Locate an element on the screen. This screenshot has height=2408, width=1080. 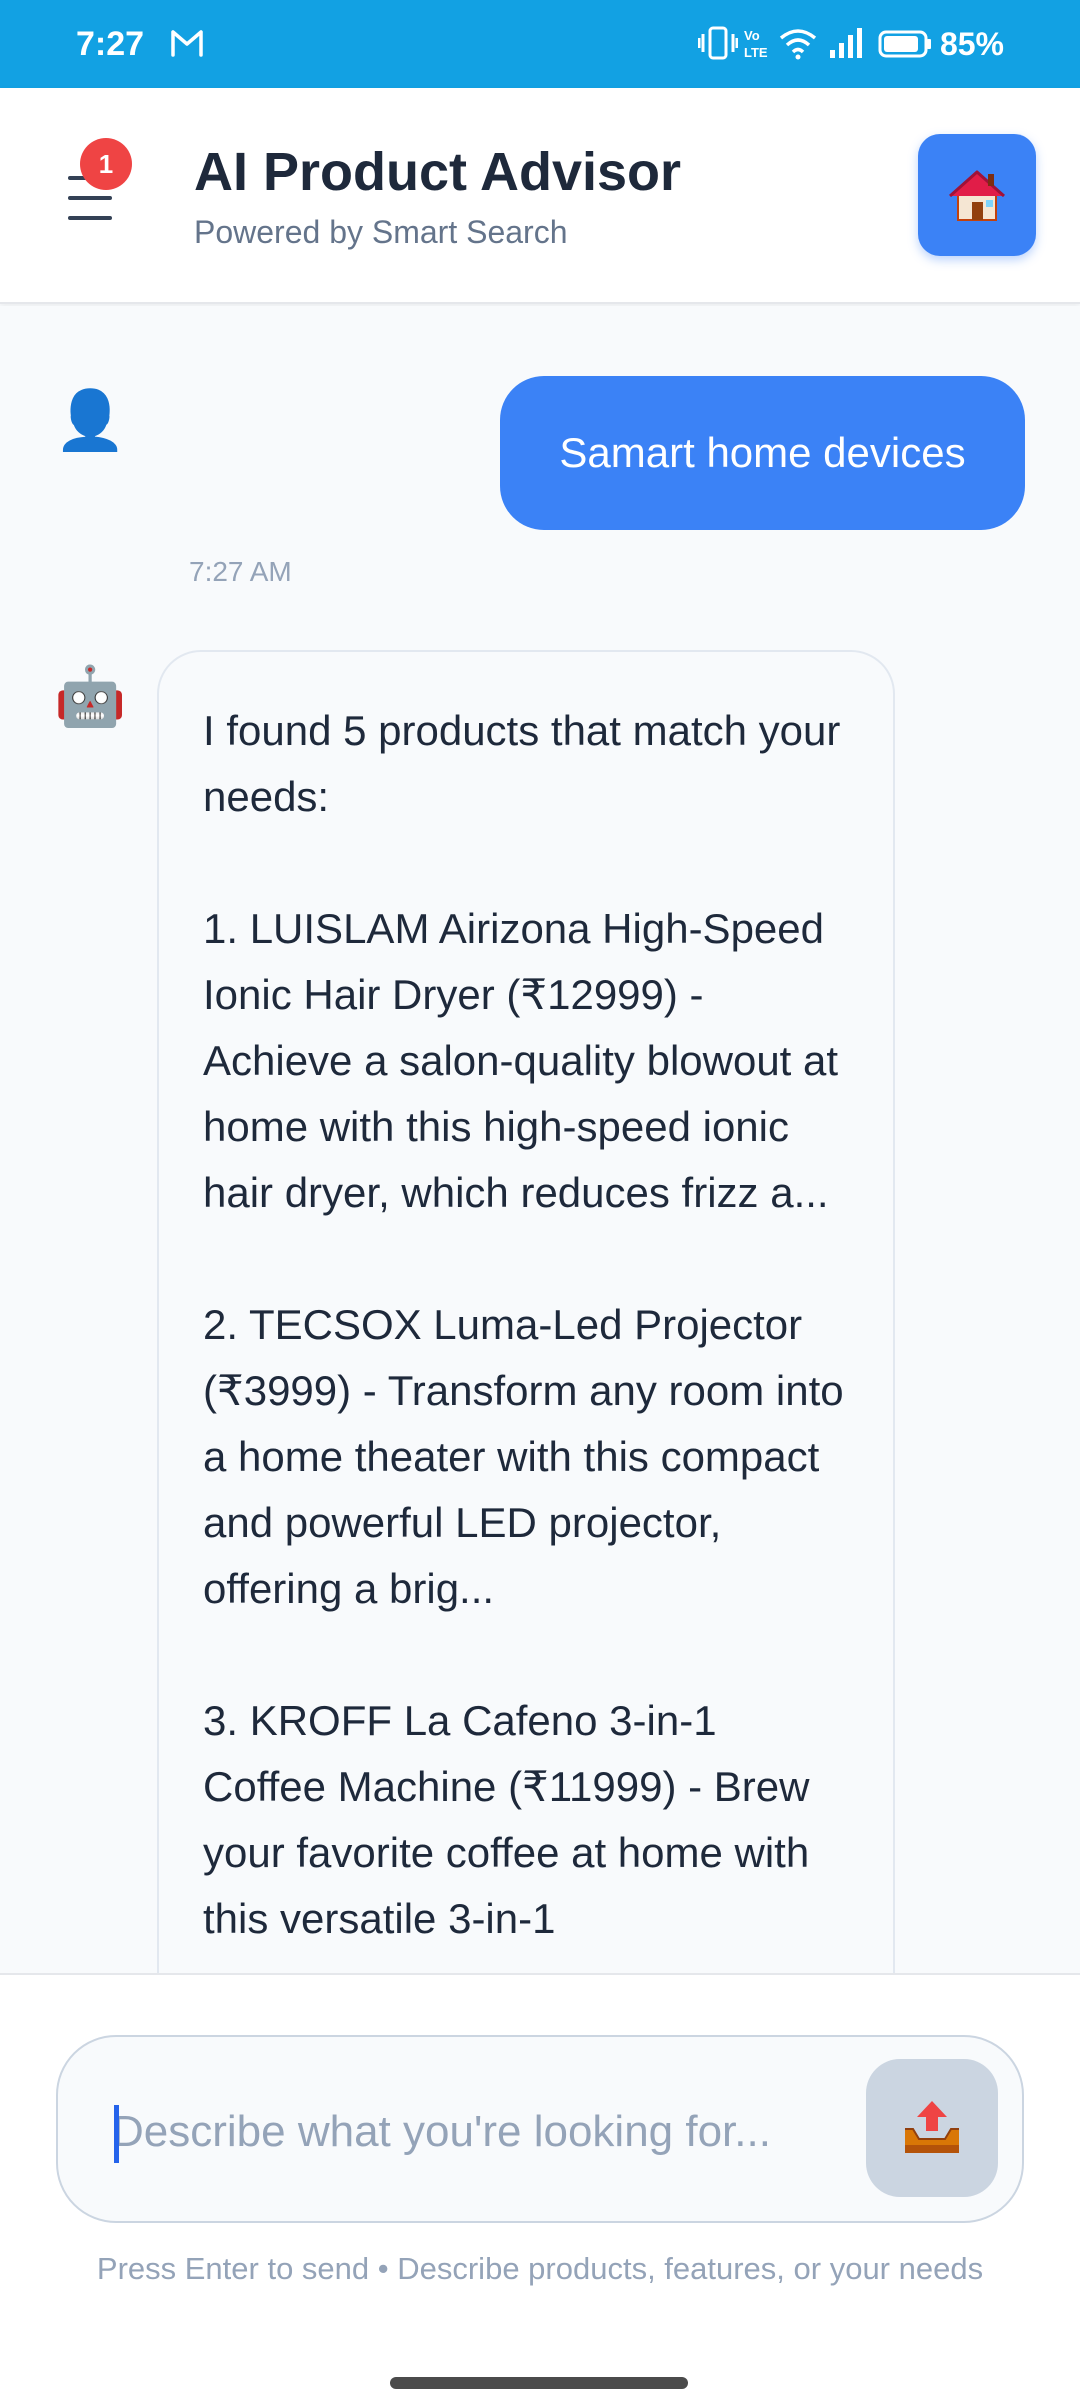
signal-icon is located at coordinates (846, 43).